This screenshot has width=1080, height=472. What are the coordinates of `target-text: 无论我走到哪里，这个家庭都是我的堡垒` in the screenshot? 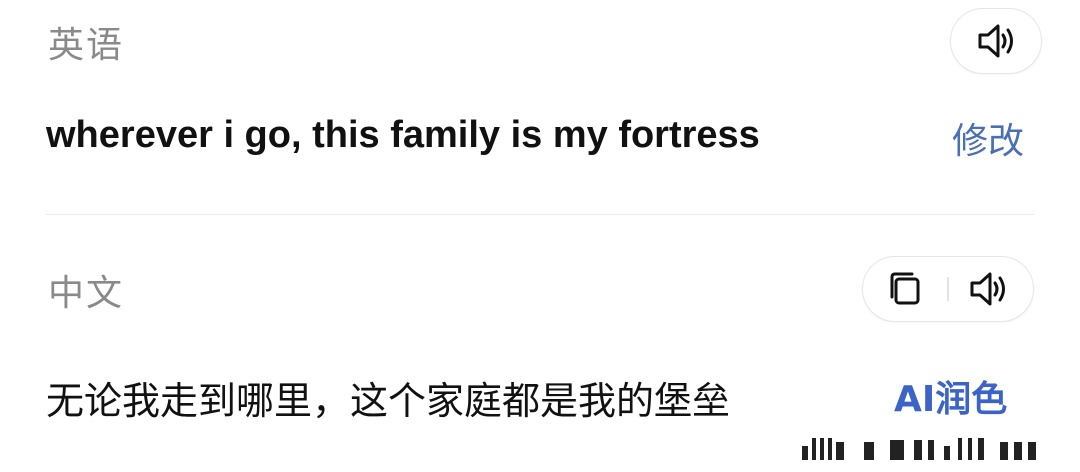 It's located at (388, 397).